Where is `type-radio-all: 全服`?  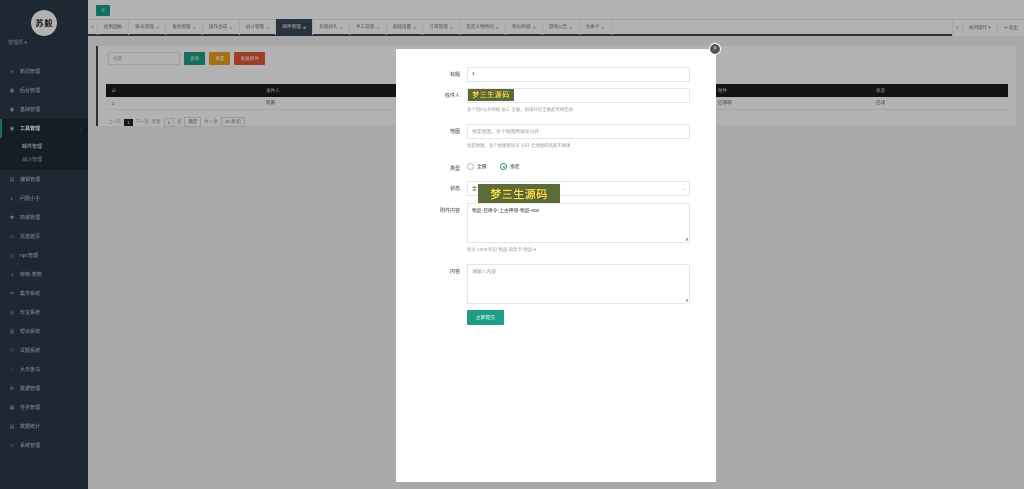
type-radio-all: 全服 is located at coordinates (477, 166).